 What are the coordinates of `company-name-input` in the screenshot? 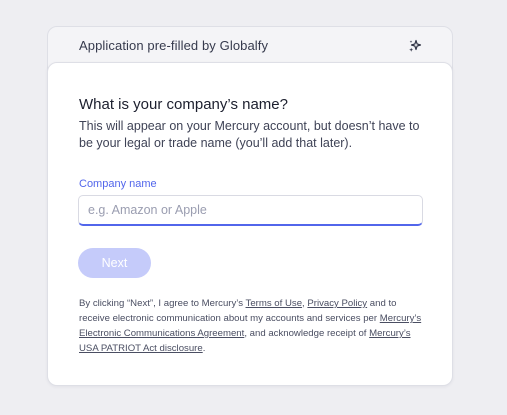 It's located at (250, 210).